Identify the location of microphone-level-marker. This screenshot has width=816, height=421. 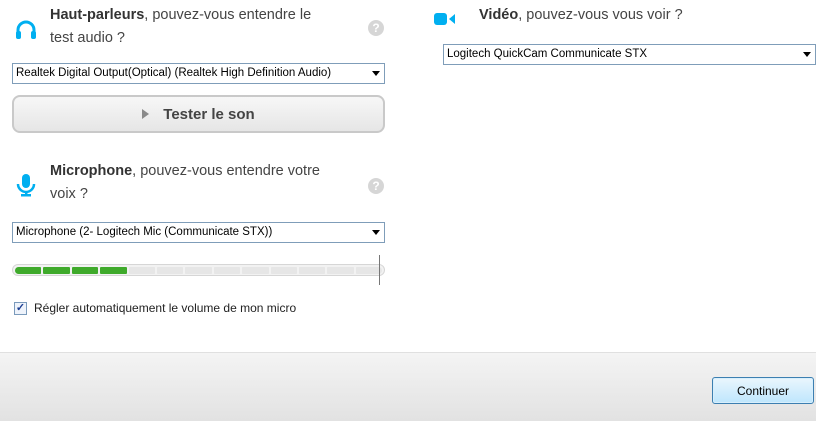
(379, 270).